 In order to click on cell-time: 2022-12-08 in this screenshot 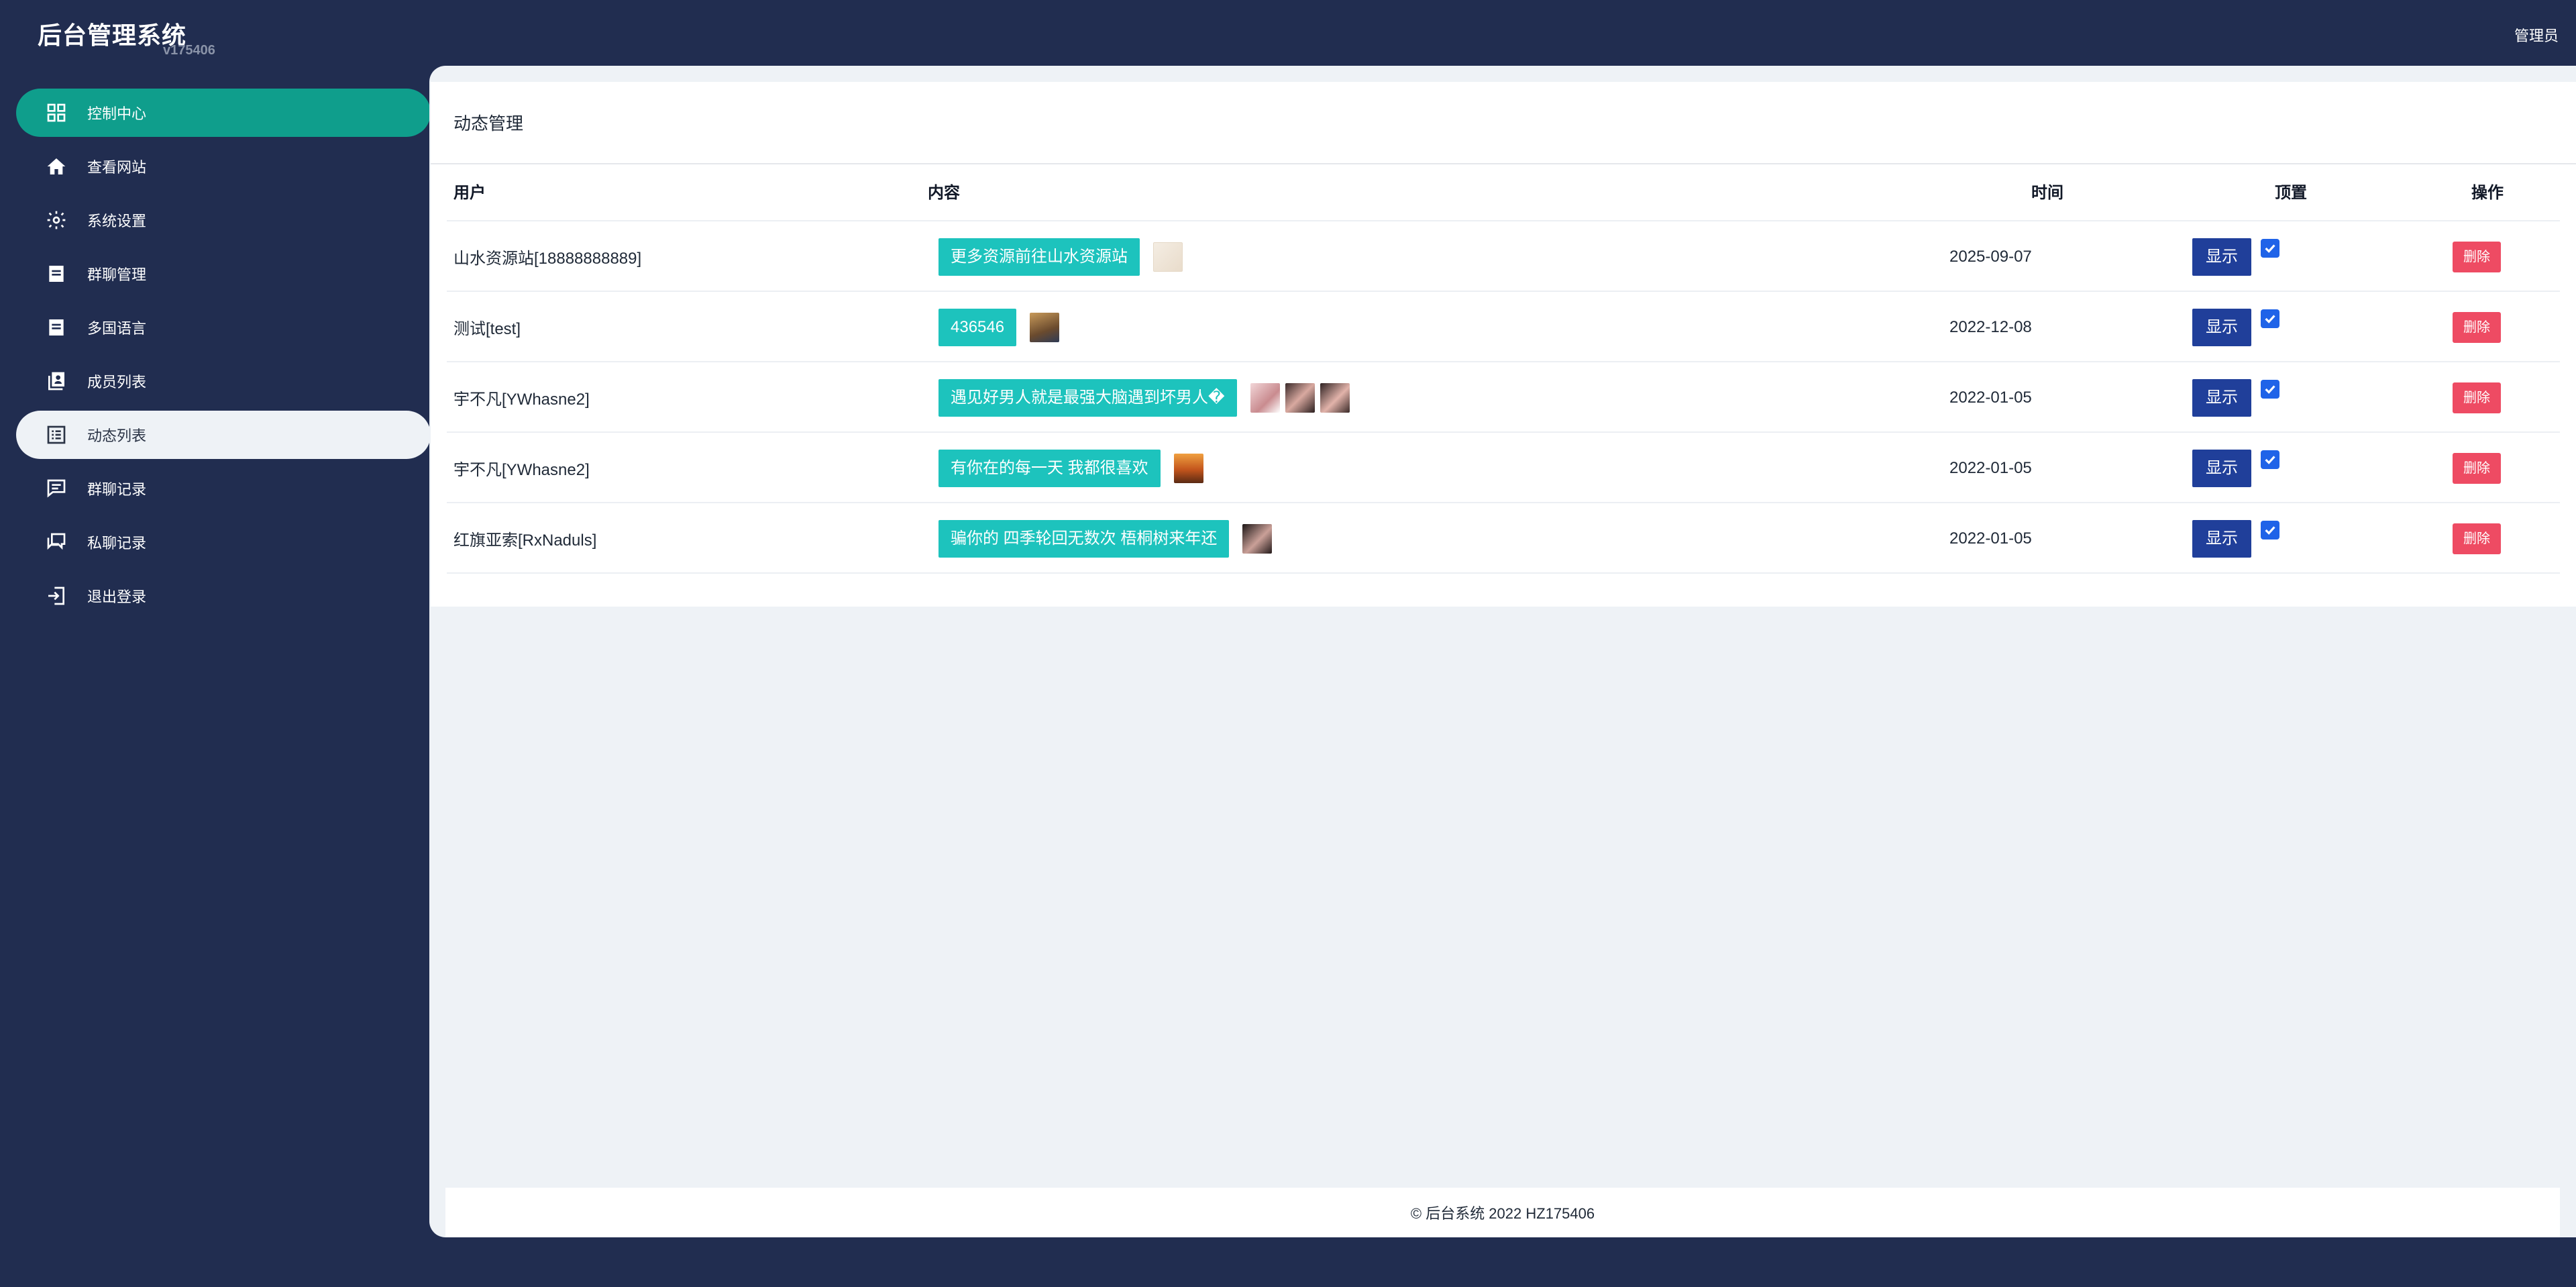, I will do `click(1990, 326)`.